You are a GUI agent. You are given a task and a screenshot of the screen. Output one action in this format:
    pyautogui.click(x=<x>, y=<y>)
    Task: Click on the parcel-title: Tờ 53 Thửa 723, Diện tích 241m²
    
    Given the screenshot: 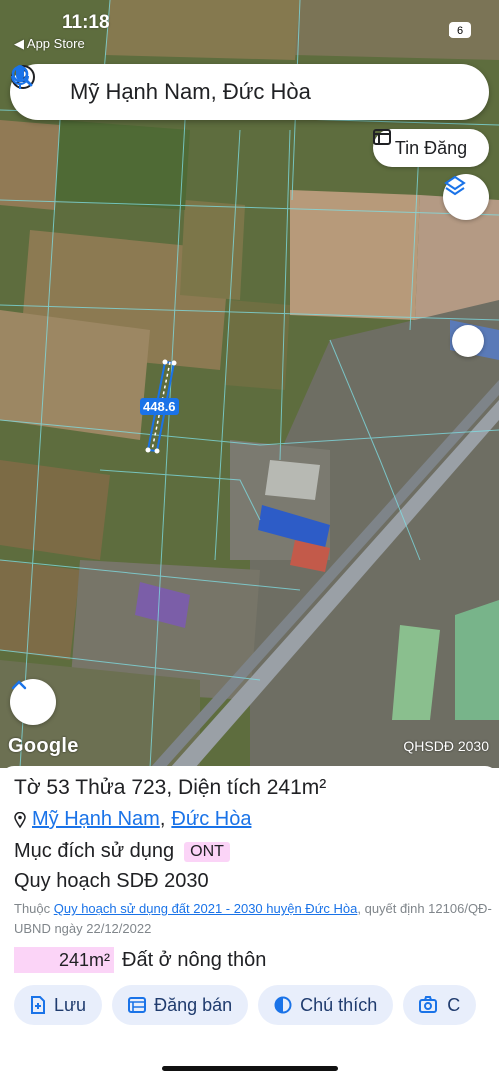 What is the action you would take?
    pyautogui.click(x=170, y=787)
    